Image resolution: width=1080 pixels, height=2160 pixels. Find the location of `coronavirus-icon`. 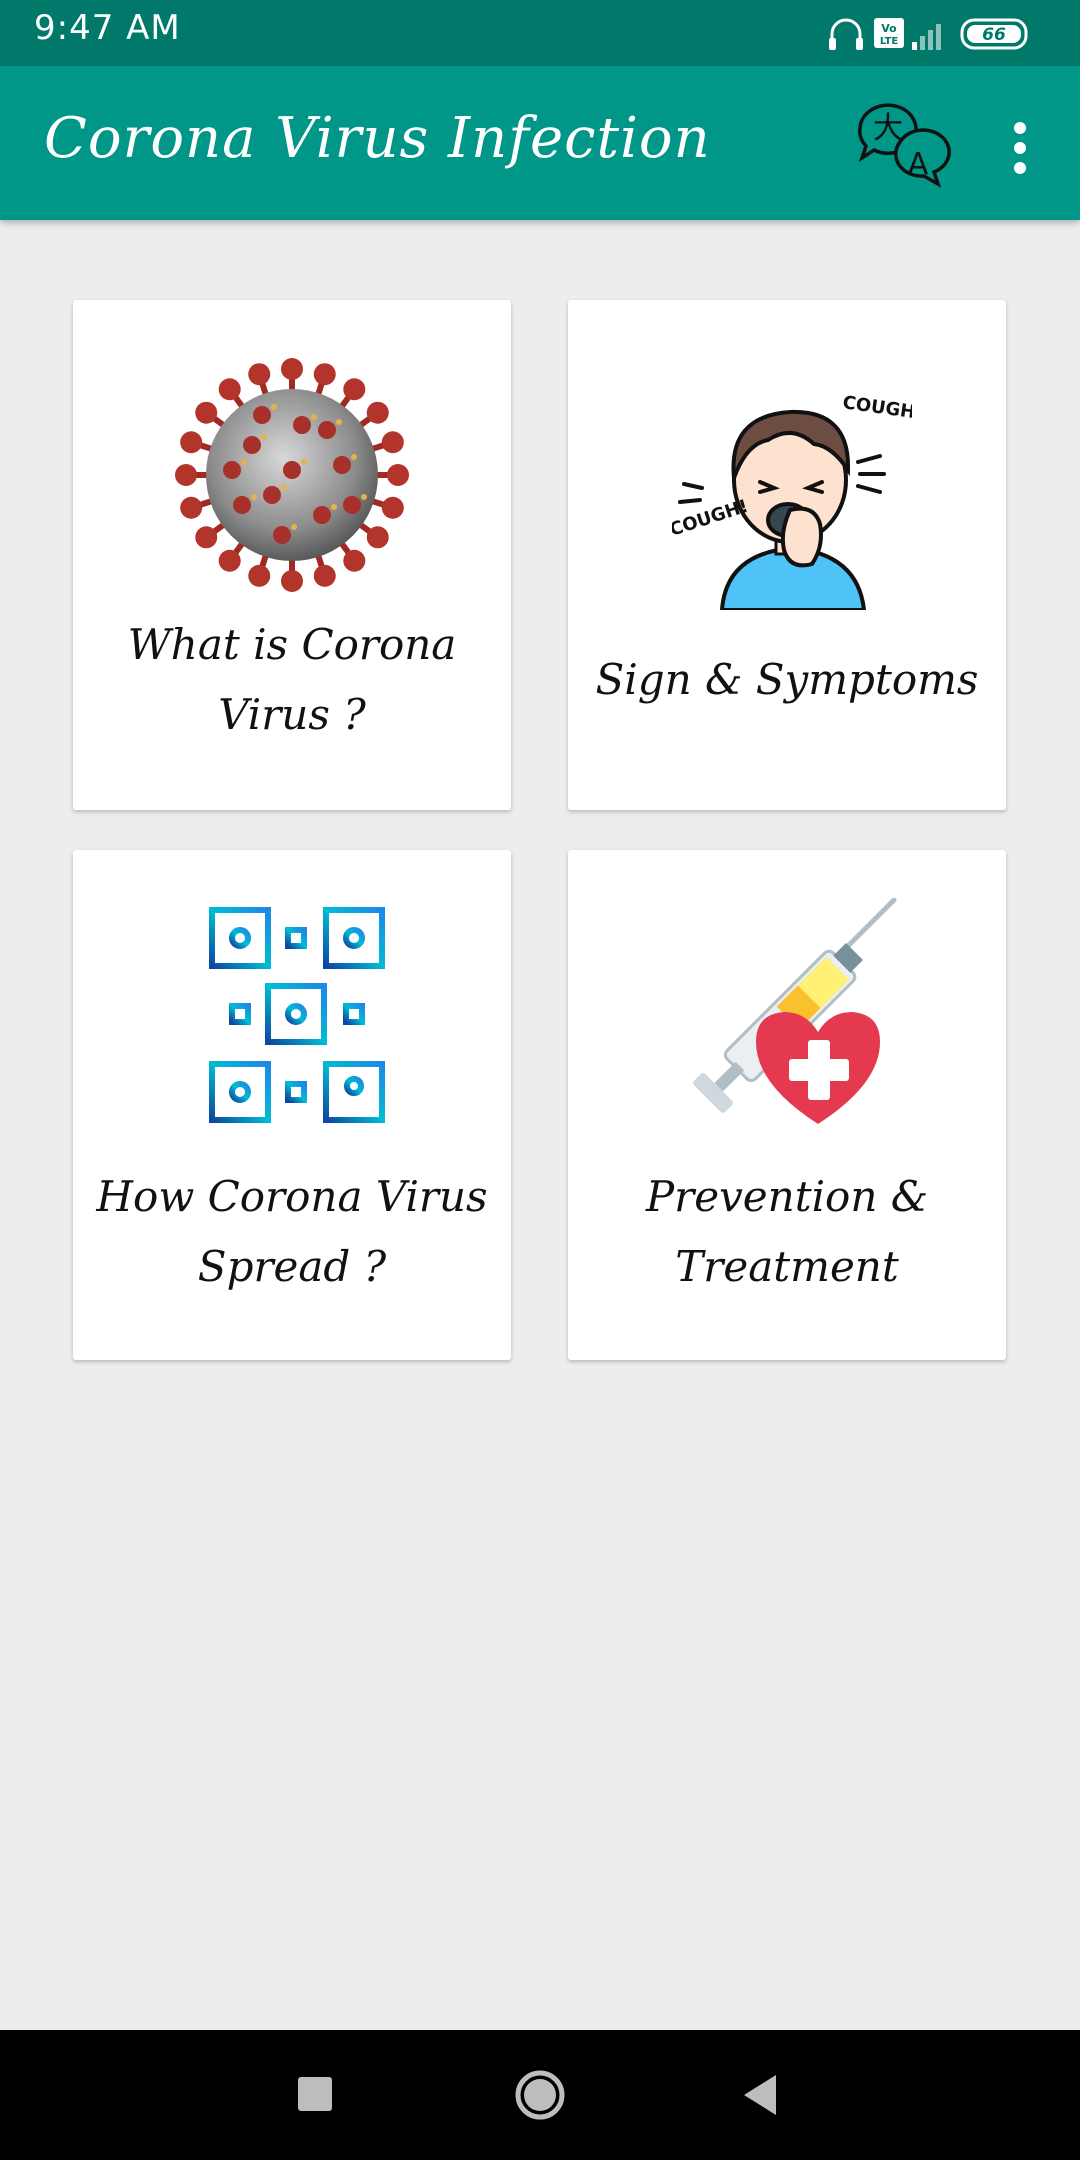

coronavirus-icon is located at coordinates (292, 475).